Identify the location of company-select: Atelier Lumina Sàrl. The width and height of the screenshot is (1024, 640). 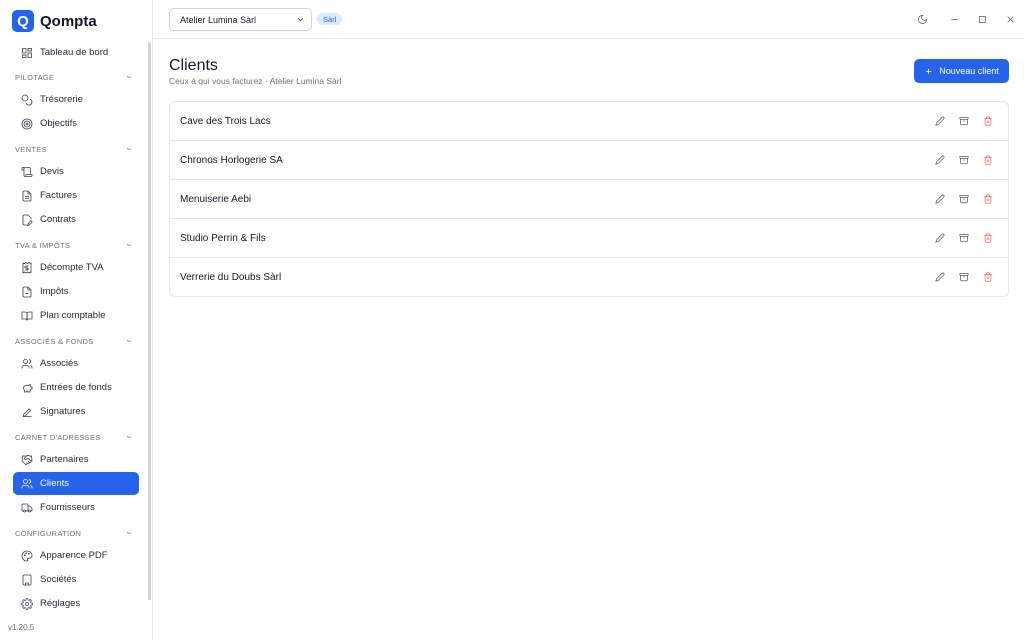
(240, 19).